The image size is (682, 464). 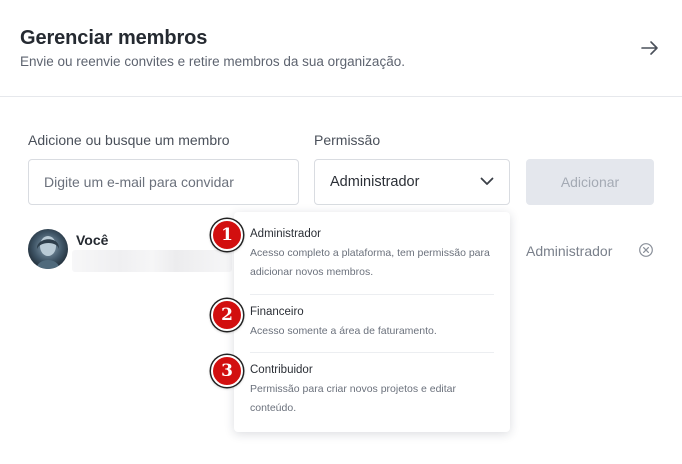 What do you see at coordinates (646, 250) in the screenshot?
I see `remove-member-icon` at bounding box center [646, 250].